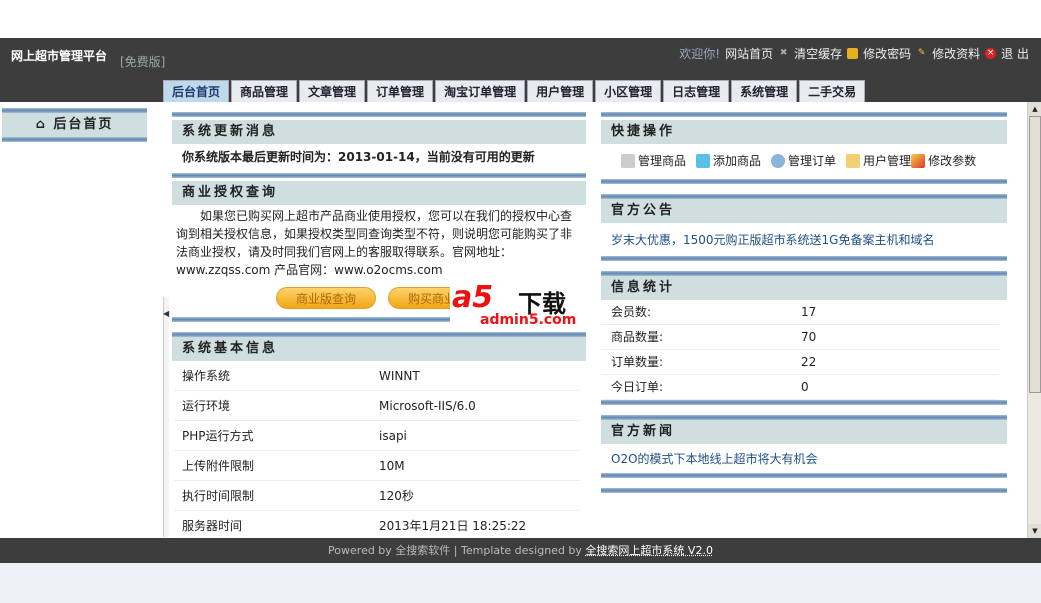 This screenshot has height=603, width=1041. Describe the element at coordinates (812, 161) in the screenshot. I see `quick-label: 管理订单` at that location.